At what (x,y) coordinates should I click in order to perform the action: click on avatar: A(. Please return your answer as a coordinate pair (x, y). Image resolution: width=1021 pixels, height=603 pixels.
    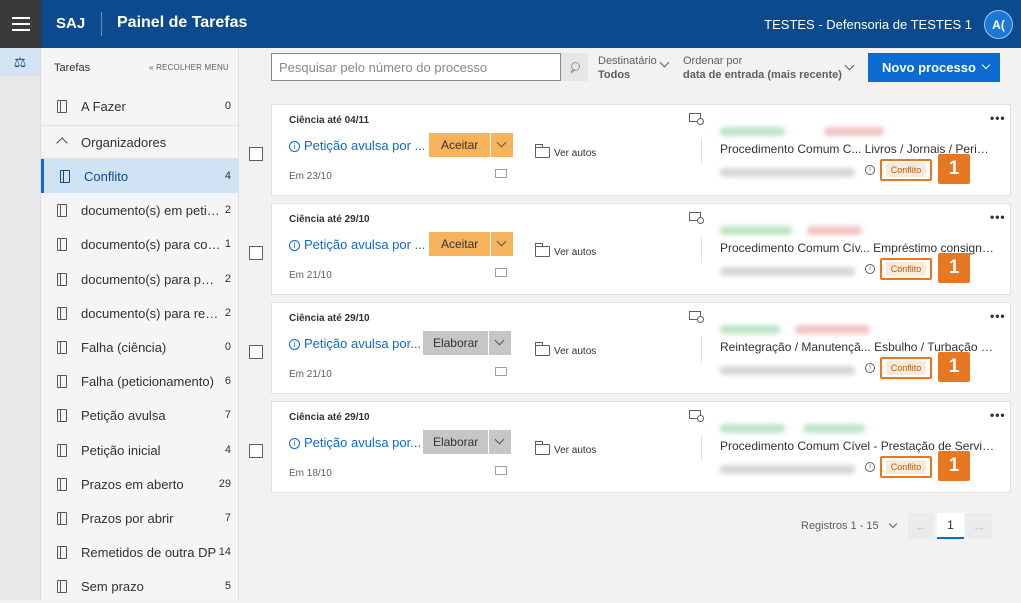
    Looking at the image, I should click on (998, 24).